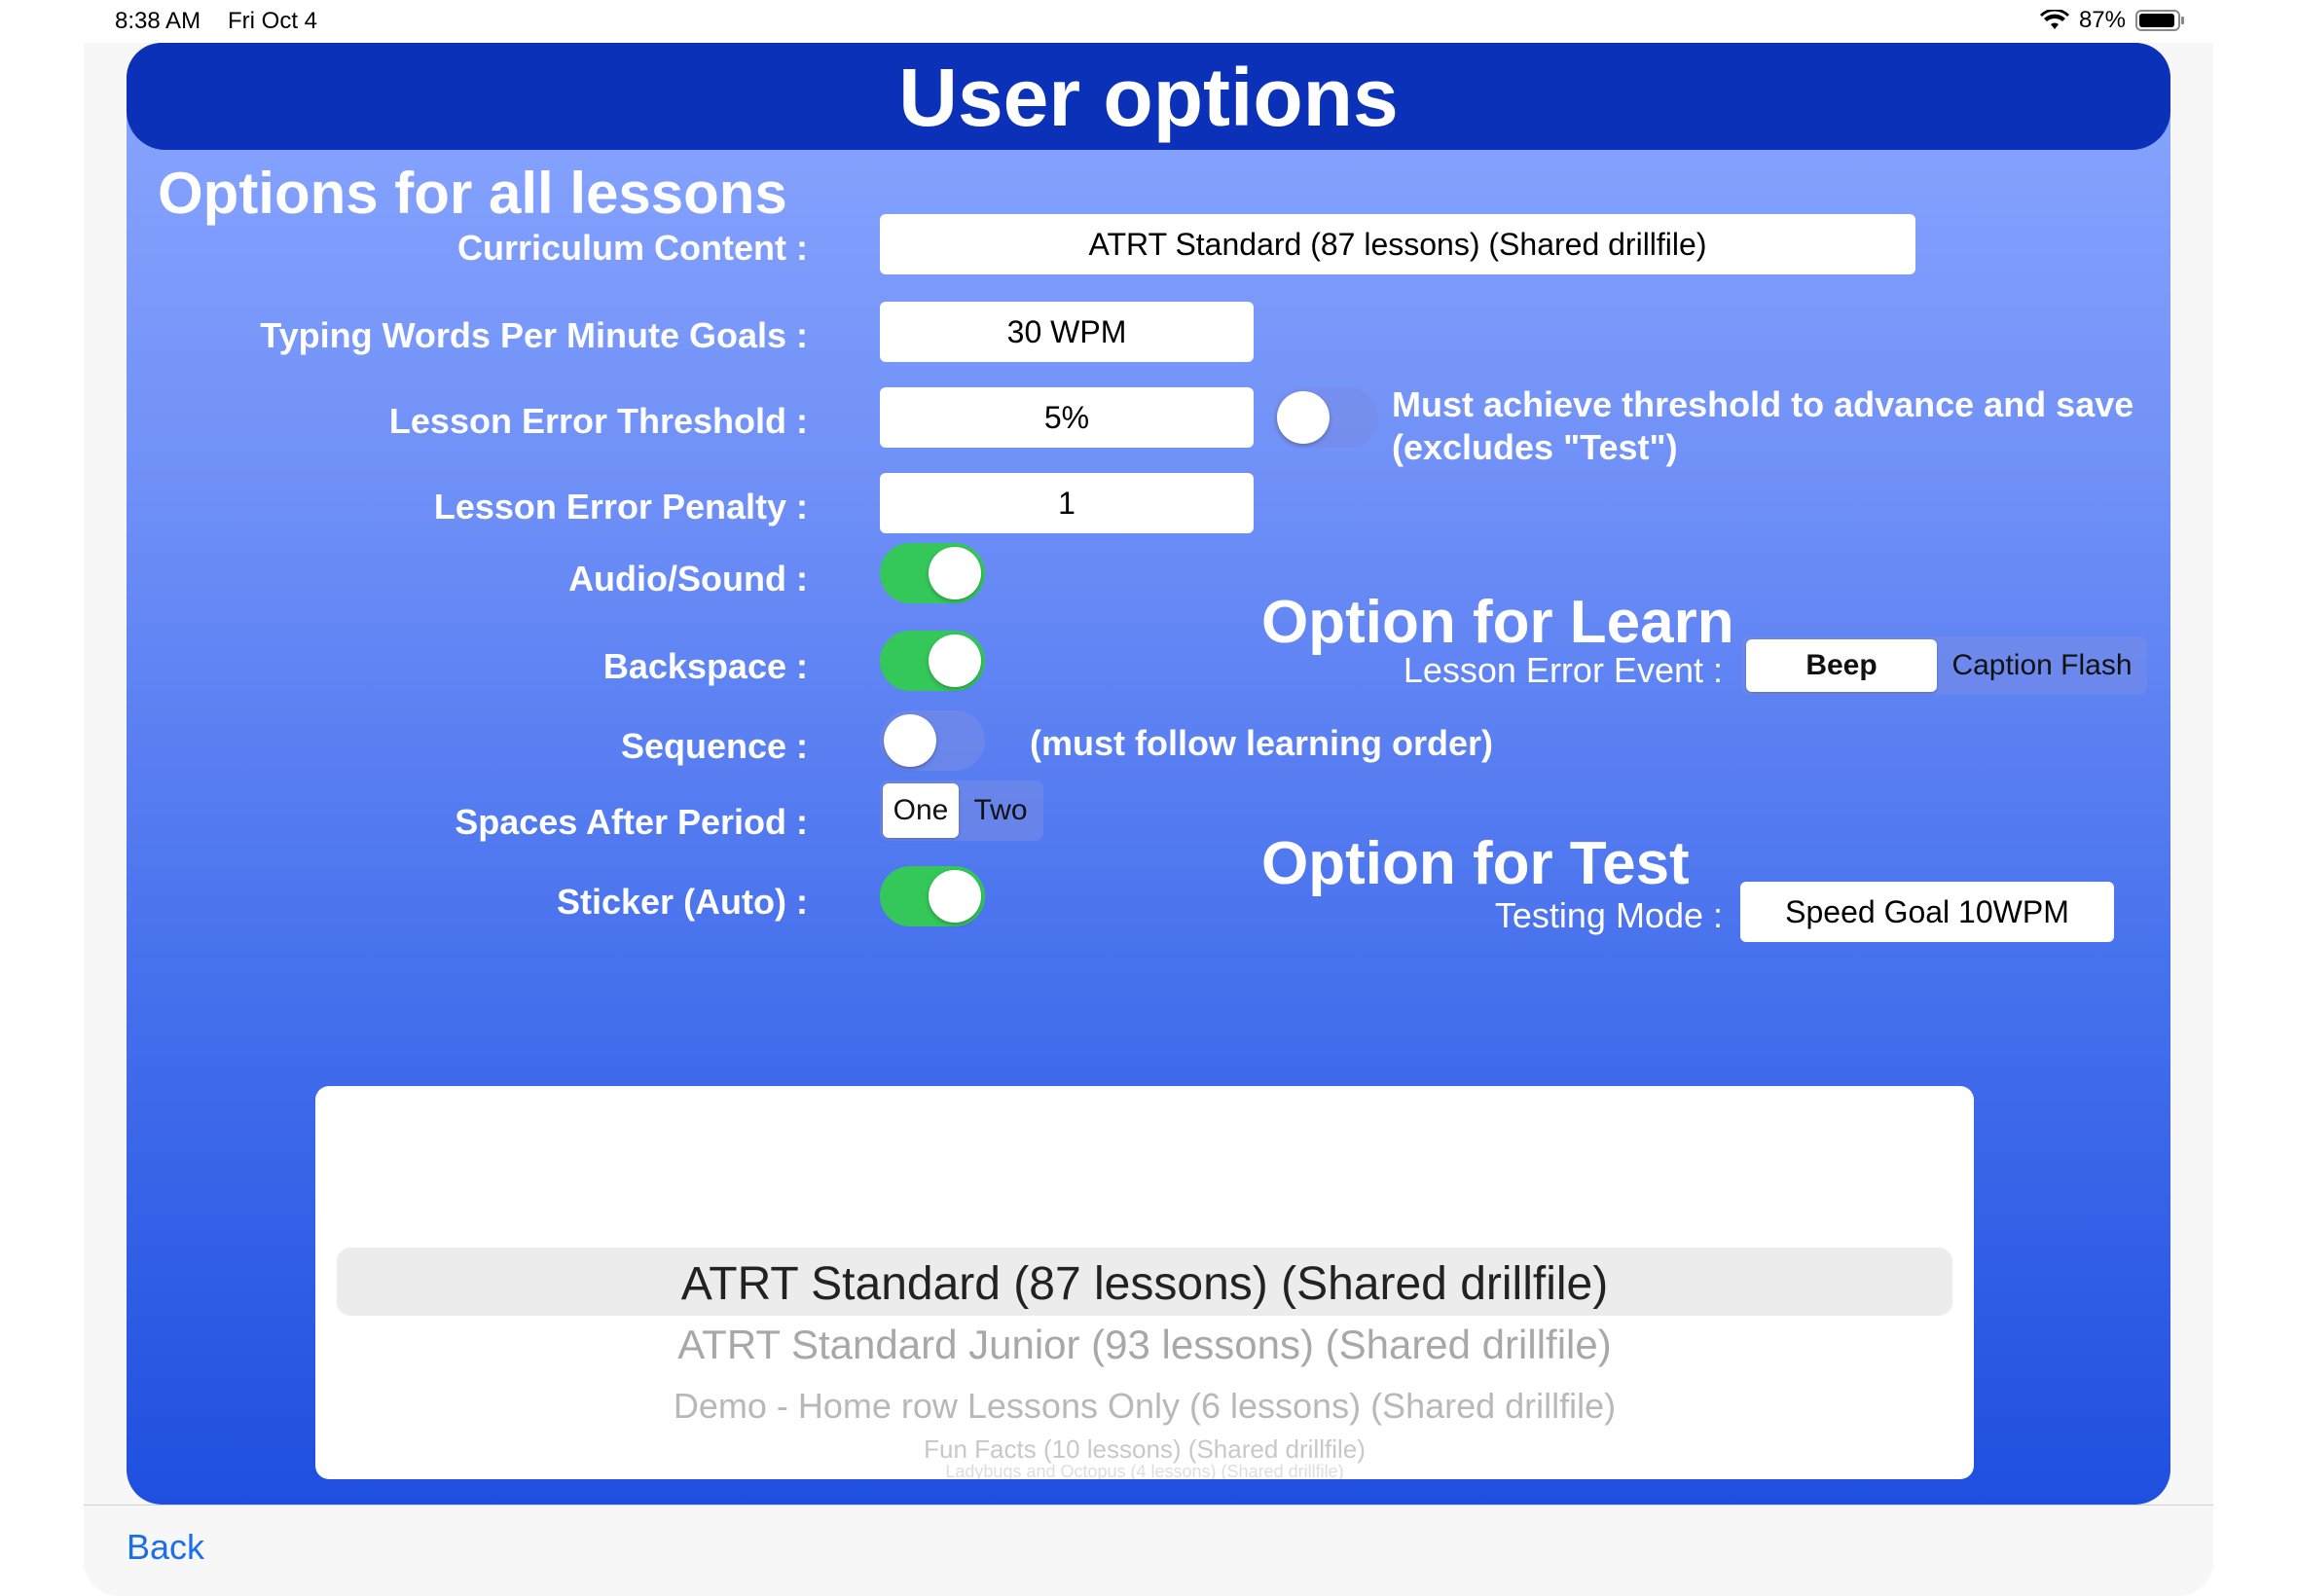  Describe the element at coordinates (682, 902) in the screenshot. I see `sticker-label: Sticker (Auto) :` at that location.